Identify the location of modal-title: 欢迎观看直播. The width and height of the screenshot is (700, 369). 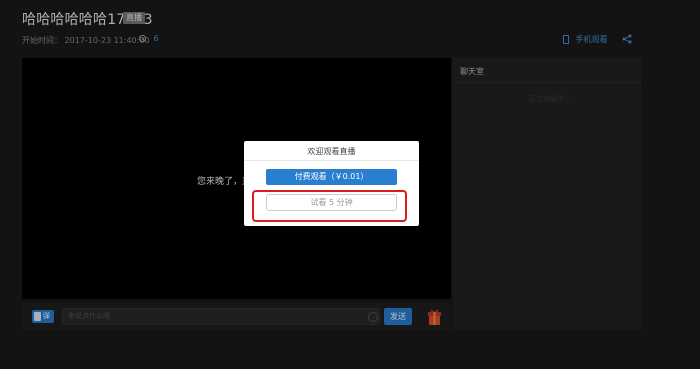
(331, 151).